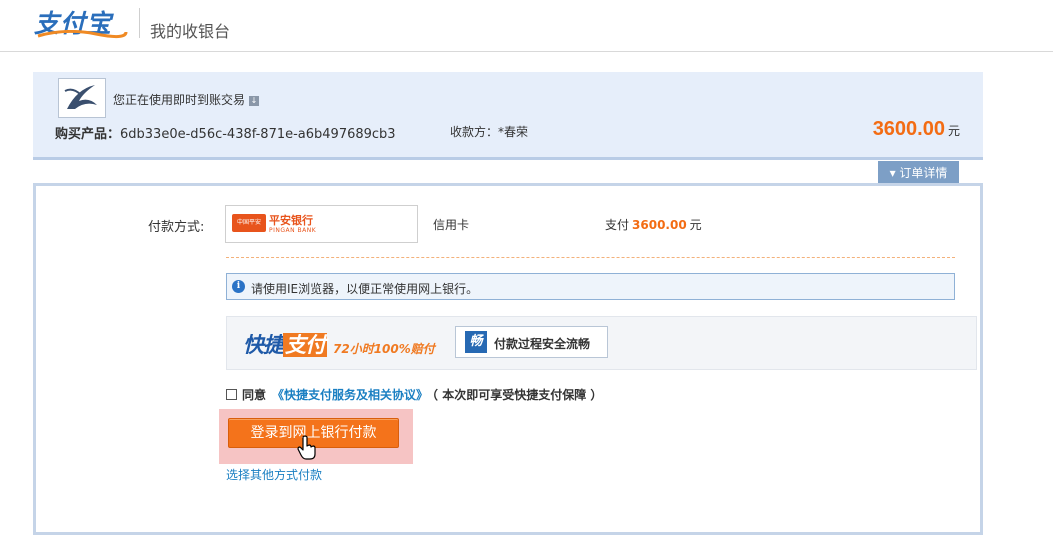  Describe the element at coordinates (476, 342) in the screenshot. I see `smooth-icon: 畅` at that location.